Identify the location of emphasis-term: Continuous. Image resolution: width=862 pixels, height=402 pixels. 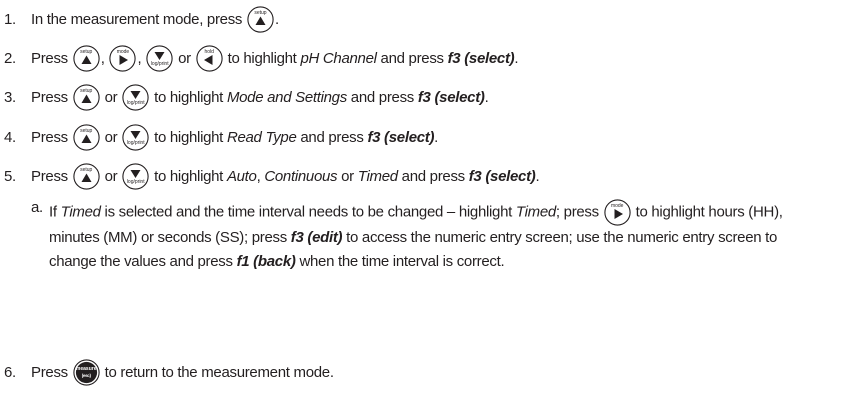
(301, 176).